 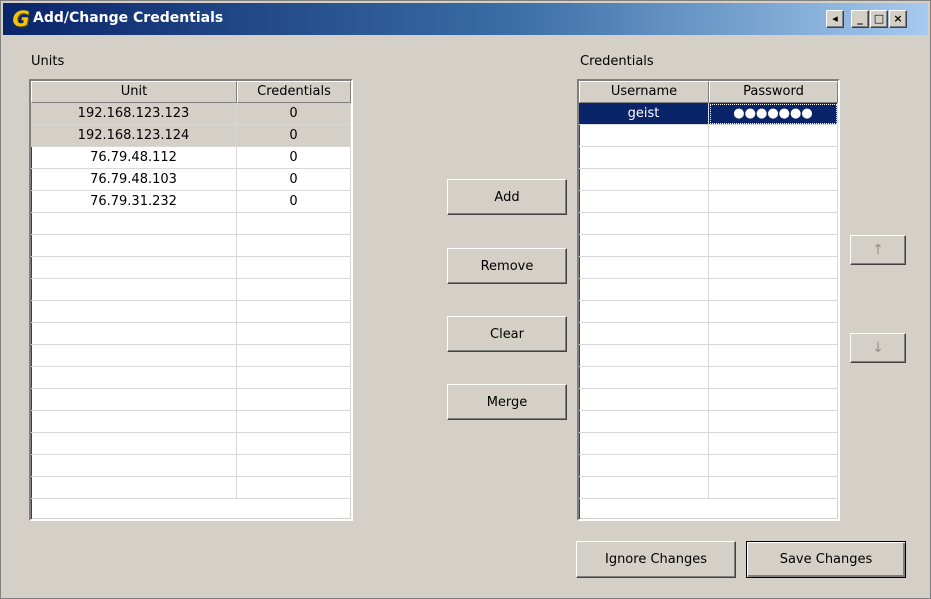 I want to click on table-row: 192.168.123.124 0, so click(x=191, y=136).